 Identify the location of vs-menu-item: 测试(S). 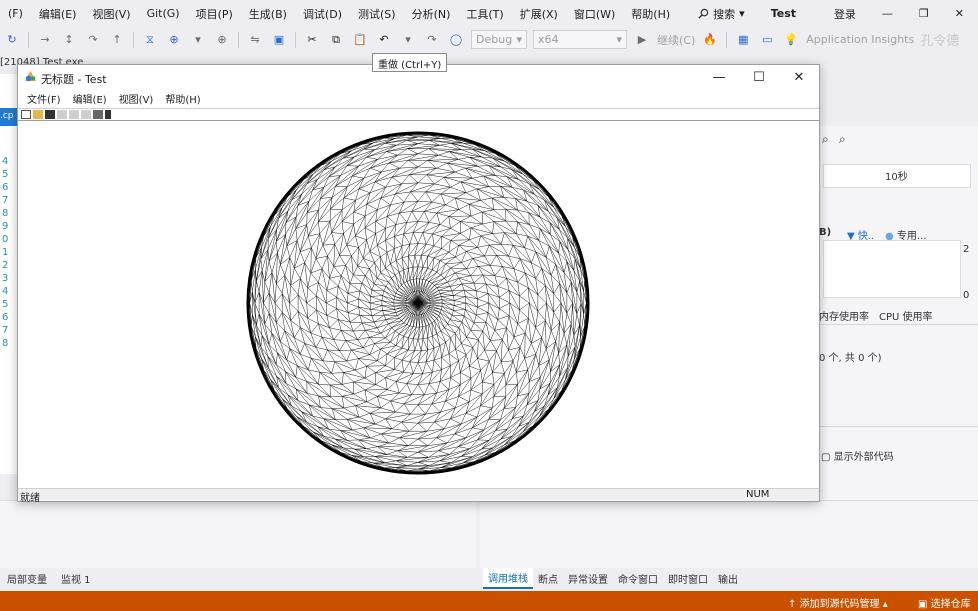
(377, 14).